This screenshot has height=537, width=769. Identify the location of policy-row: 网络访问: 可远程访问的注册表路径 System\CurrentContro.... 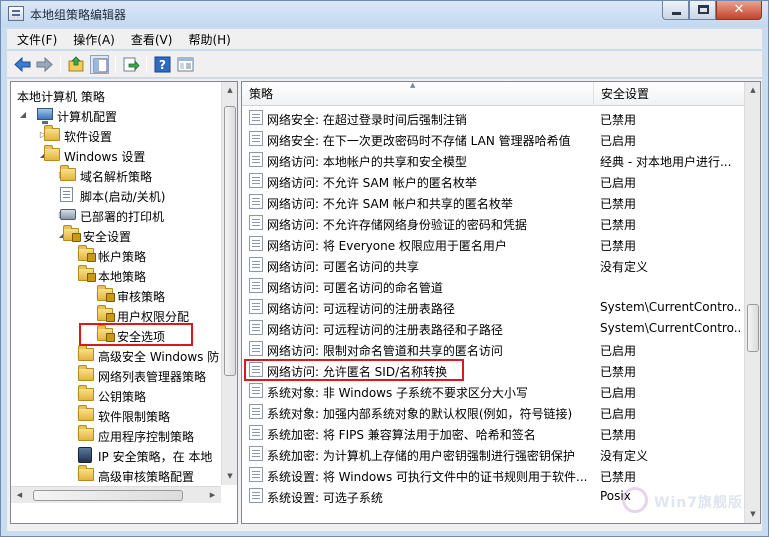
(493, 306).